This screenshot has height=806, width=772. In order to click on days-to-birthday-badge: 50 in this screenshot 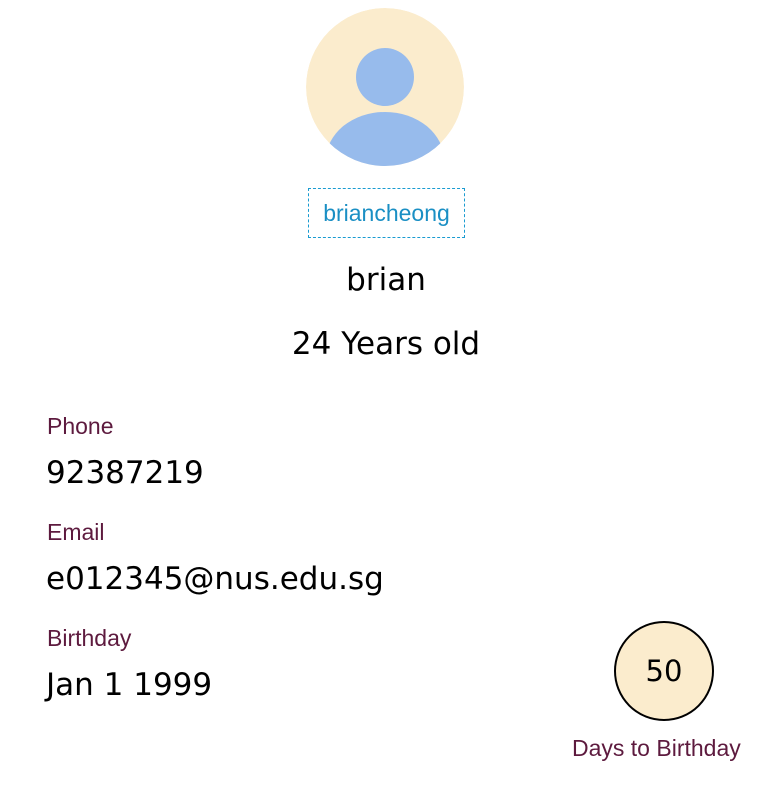, I will do `click(664, 671)`.